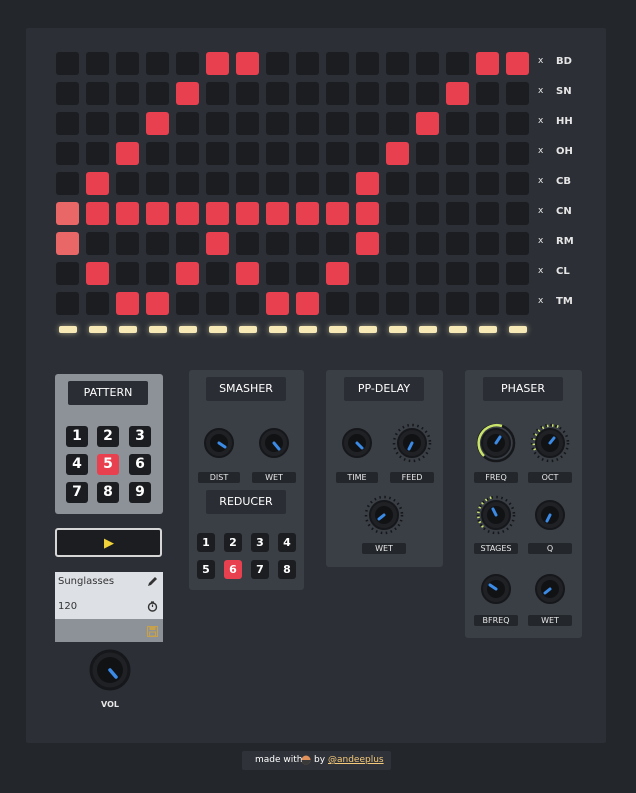  Describe the element at coordinates (110, 670) in the screenshot. I see `volume-knob` at that location.